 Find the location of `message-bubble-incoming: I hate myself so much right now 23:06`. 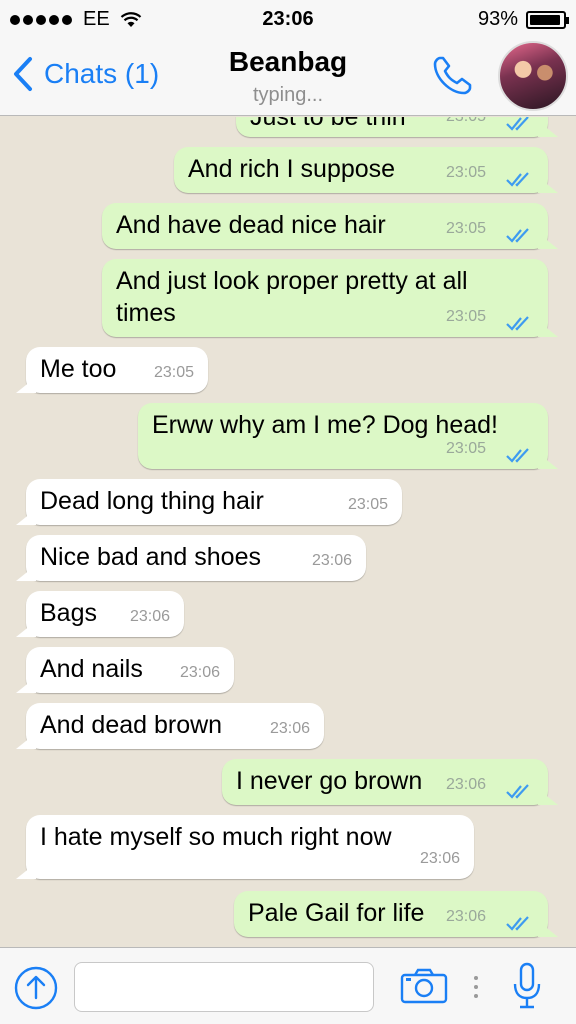

message-bubble-incoming: I hate myself so much right now 23:06 is located at coordinates (250, 847).